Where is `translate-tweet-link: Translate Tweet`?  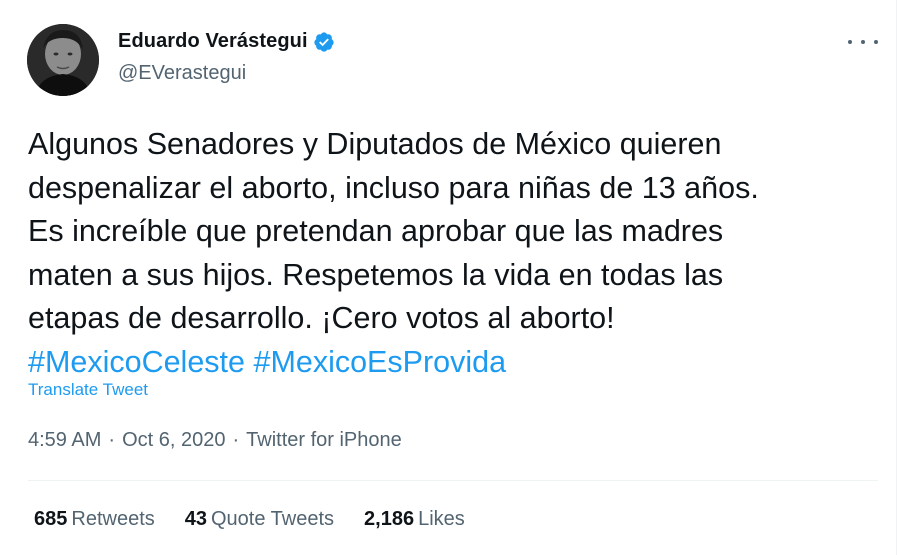
translate-tweet-link: Translate Tweet is located at coordinates (88, 390).